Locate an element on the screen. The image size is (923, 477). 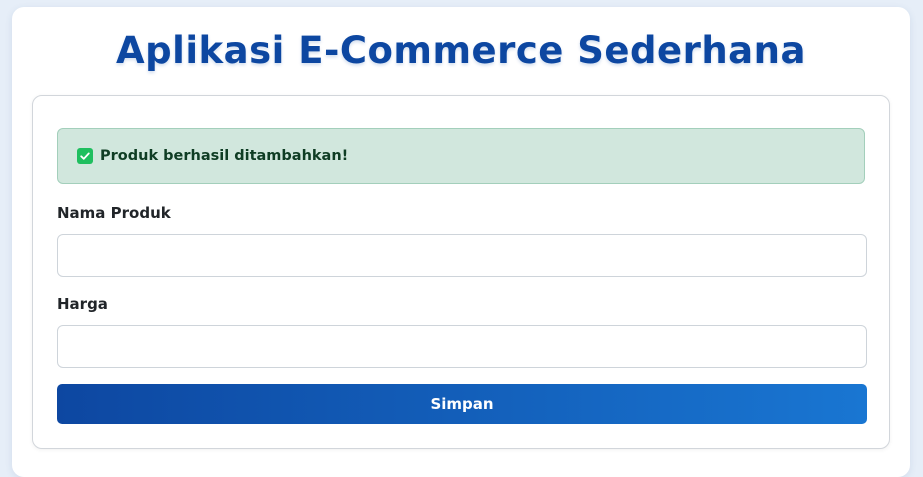
page-title: Aplikasi E-Commerce Sederhana is located at coordinates (461, 50).